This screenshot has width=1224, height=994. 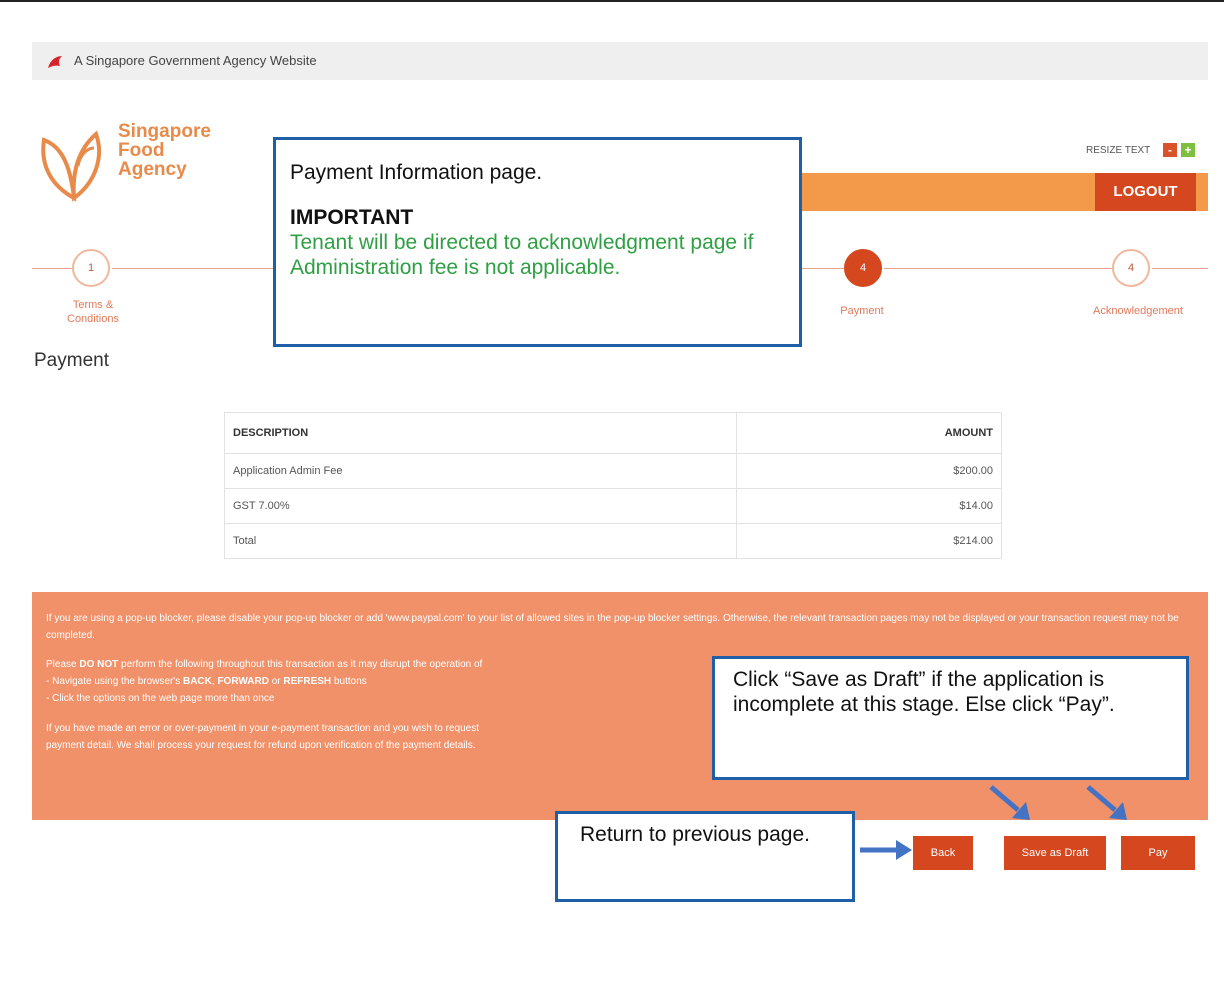 I want to click on pay-button: Pay, so click(x=1158, y=853).